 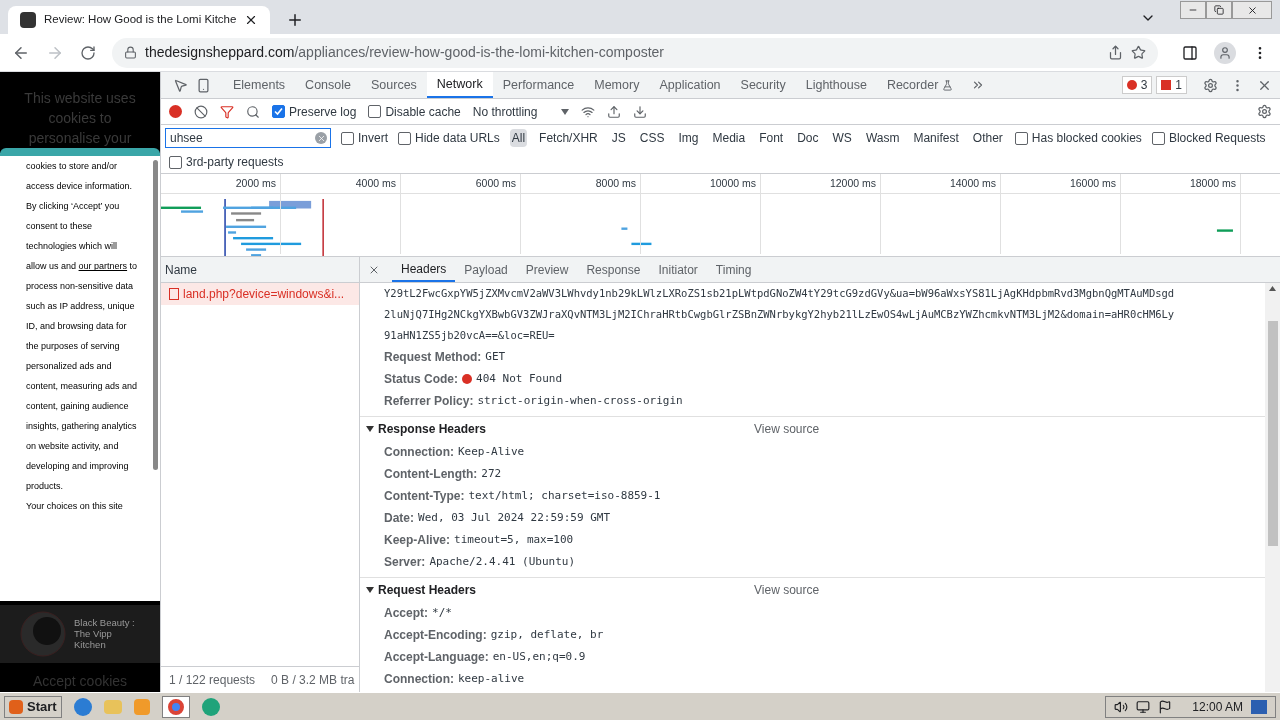 I want to click on chrome-taskbar-icon, so click(x=175, y=706).